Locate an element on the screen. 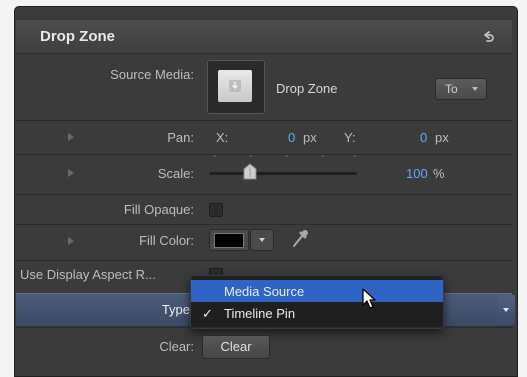  reset-arrow-icon is located at coordinates (488, 37).